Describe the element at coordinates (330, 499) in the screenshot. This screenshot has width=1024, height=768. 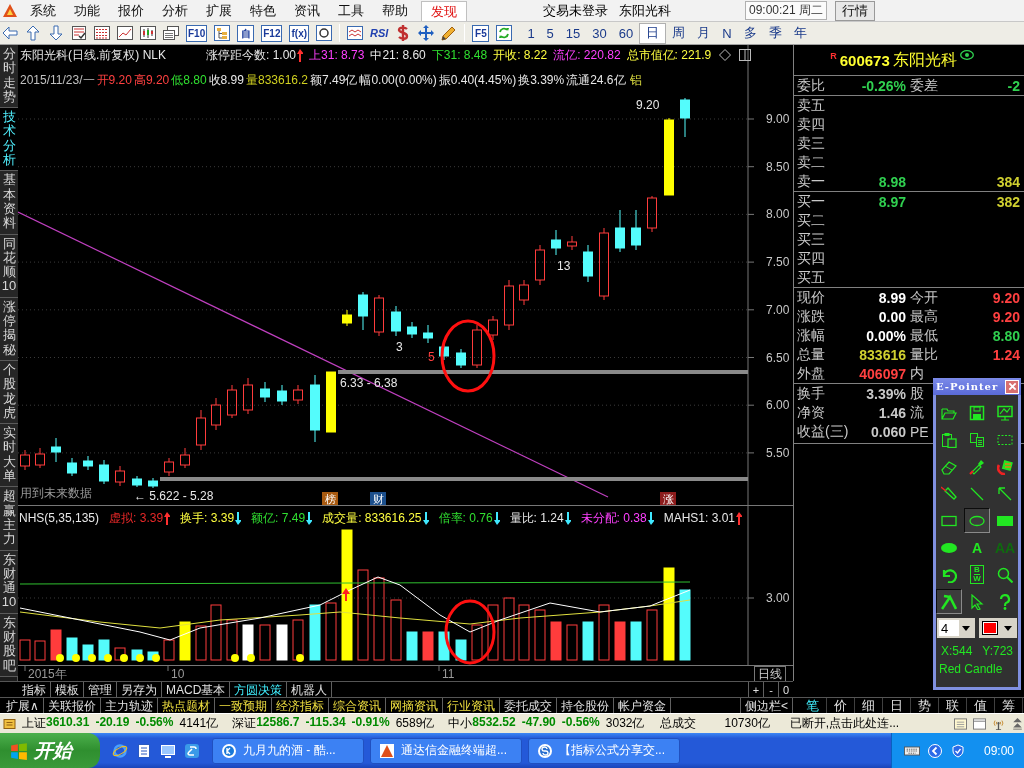
I see `event-marker: 榜` at that location.